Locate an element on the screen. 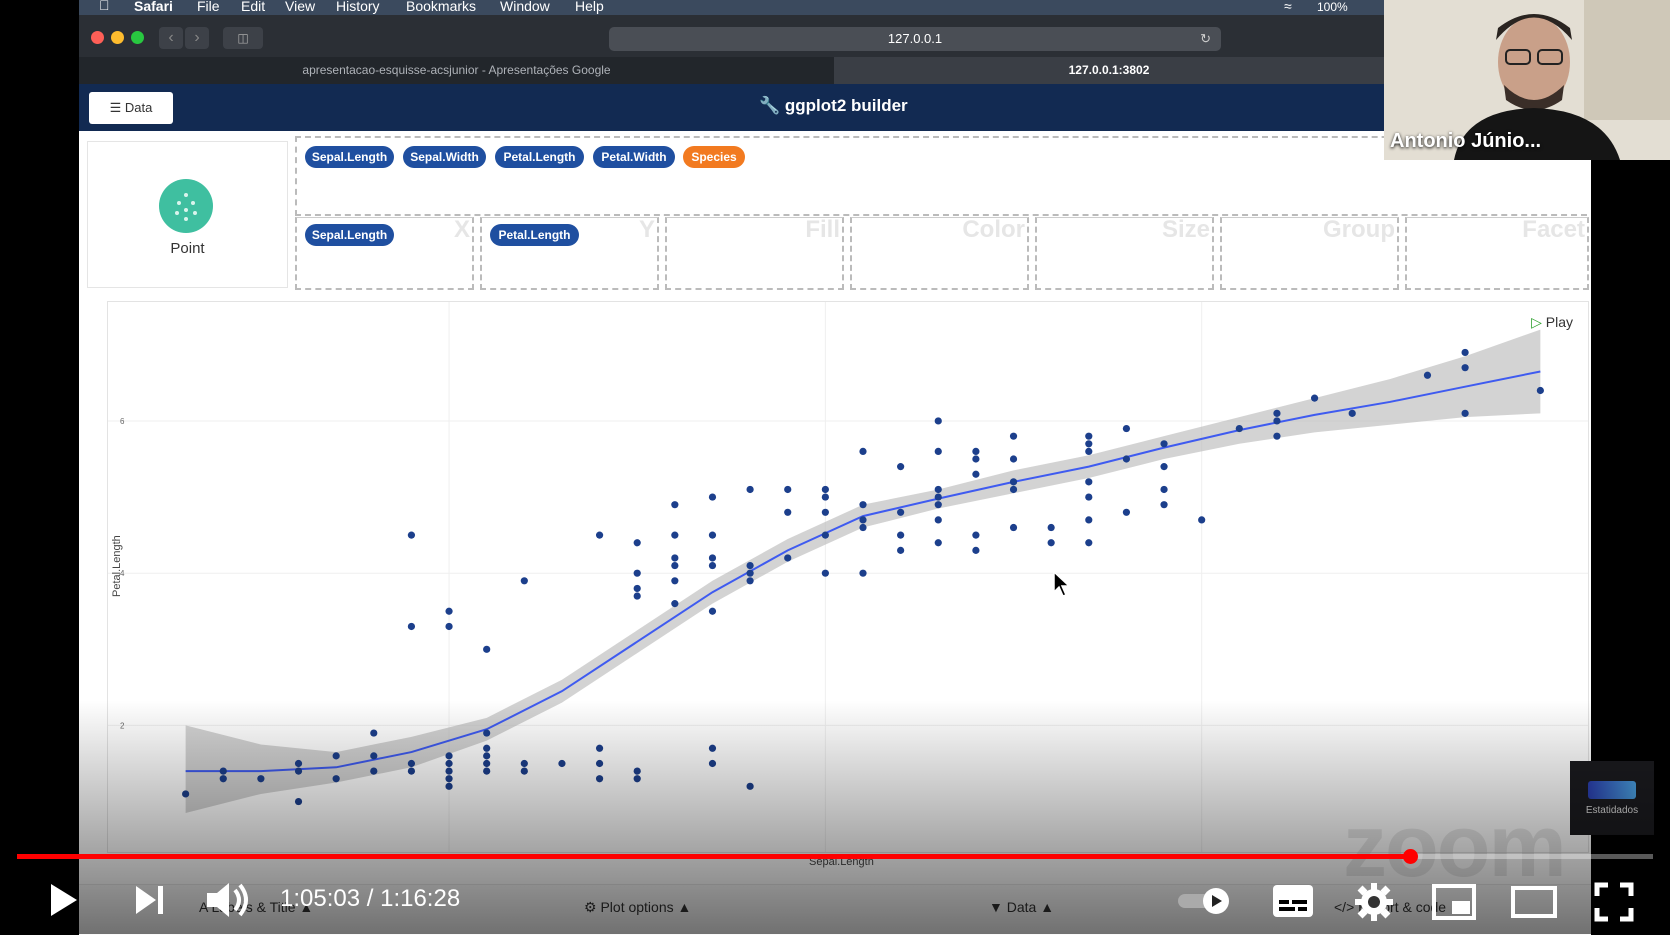  sidebar-toggle-icon: ◫ is located at coordinates (243, 38).